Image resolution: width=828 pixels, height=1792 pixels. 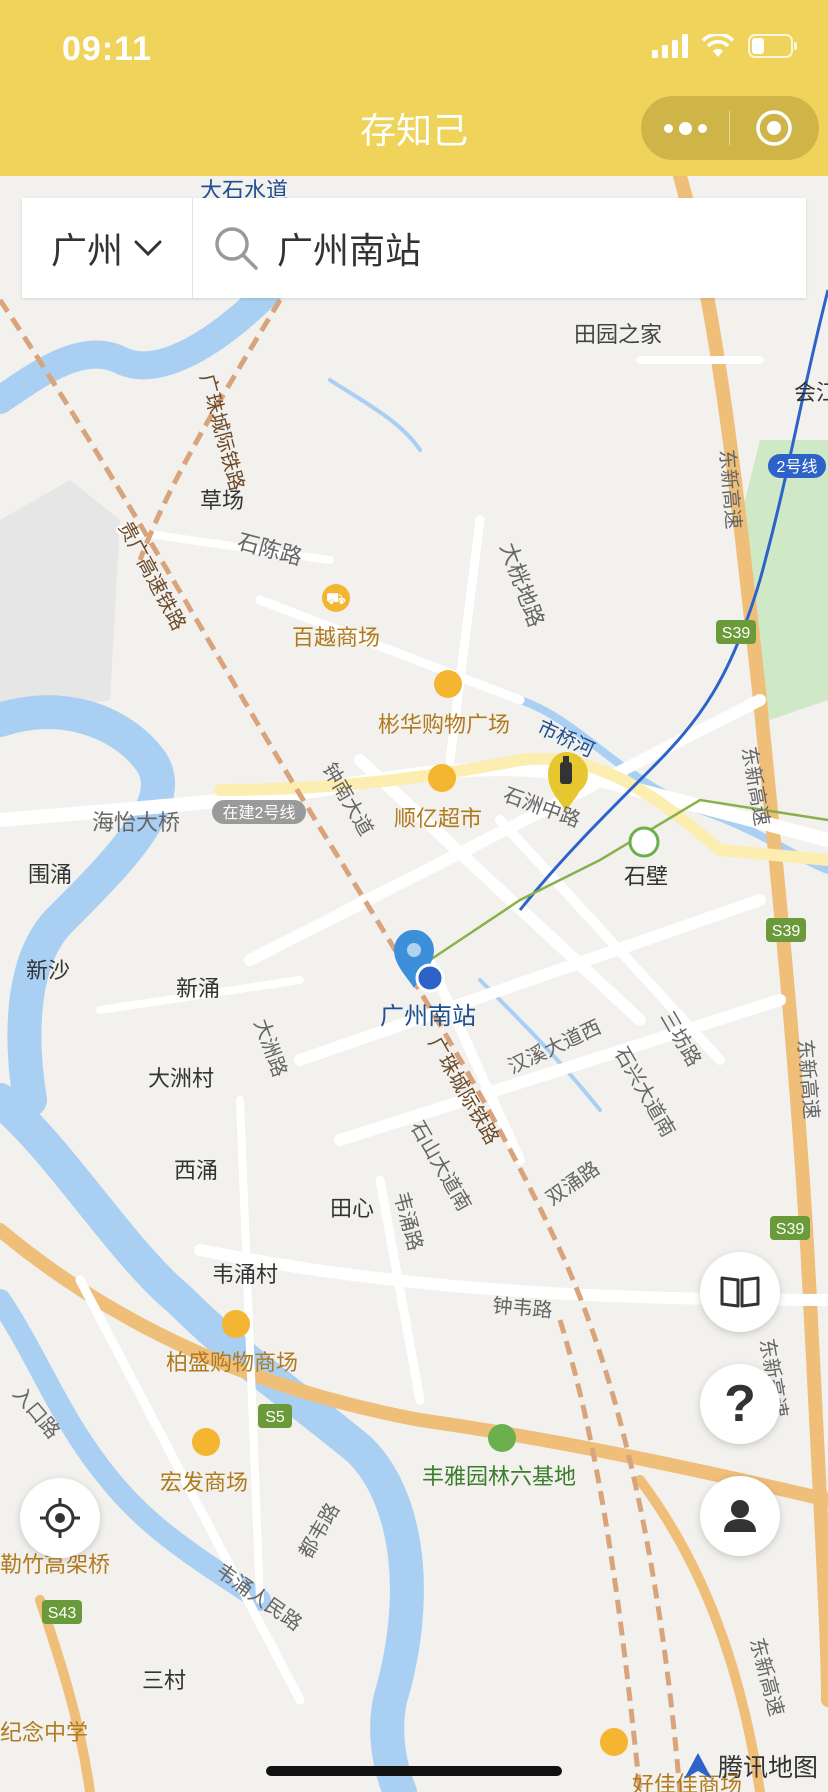 I want to click on book-icon, so click(x=740, y=1292).